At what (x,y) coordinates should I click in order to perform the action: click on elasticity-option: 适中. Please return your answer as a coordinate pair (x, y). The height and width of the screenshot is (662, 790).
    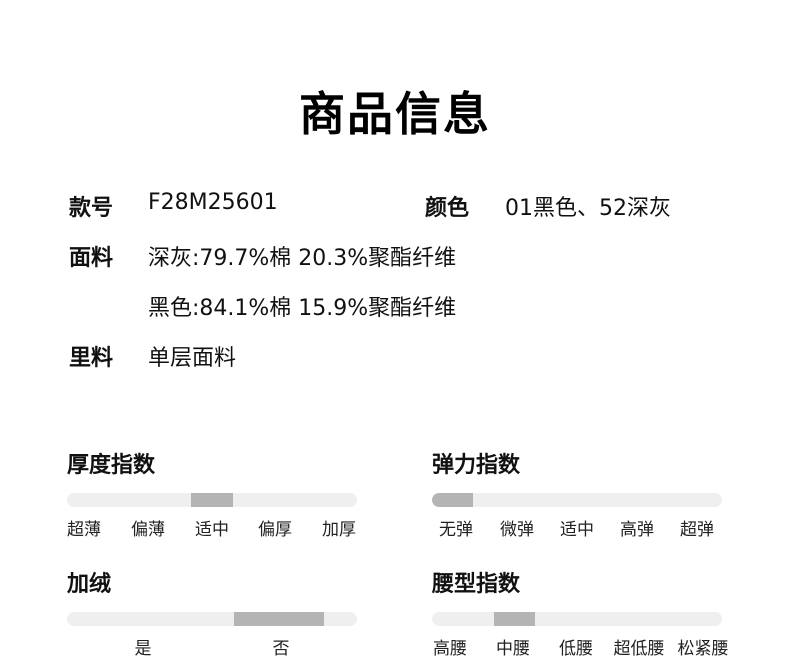
    Looking at the image, I should click on (577, 530).